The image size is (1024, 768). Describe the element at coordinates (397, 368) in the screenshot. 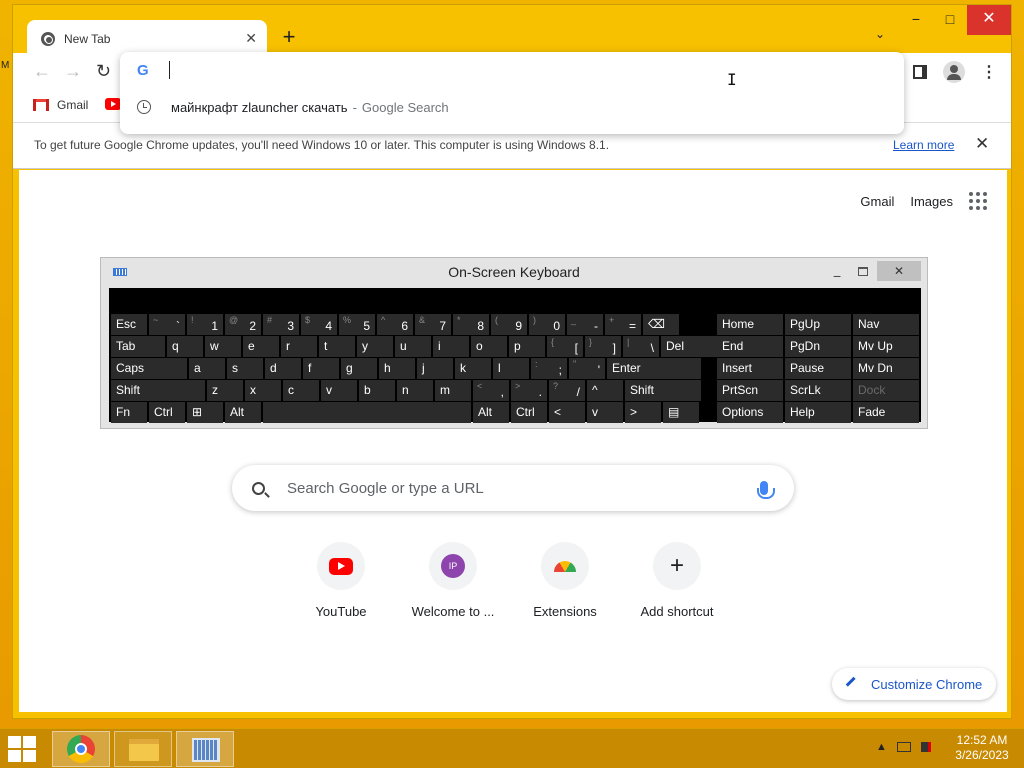

I see `osk-key: h` at that location.